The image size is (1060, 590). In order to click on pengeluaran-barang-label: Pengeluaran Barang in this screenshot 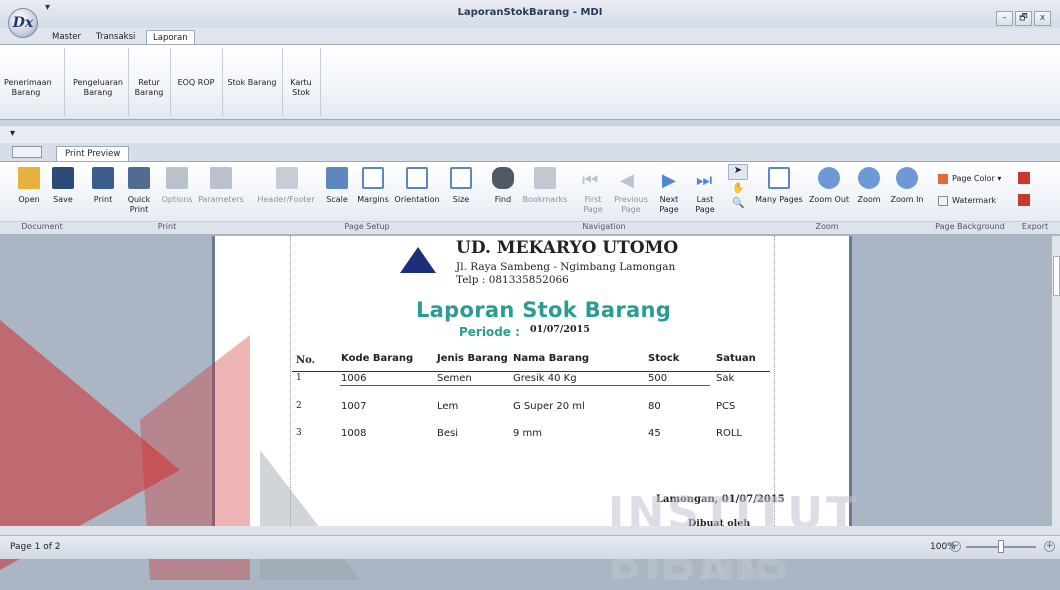, I will do `click(98, 87)`.